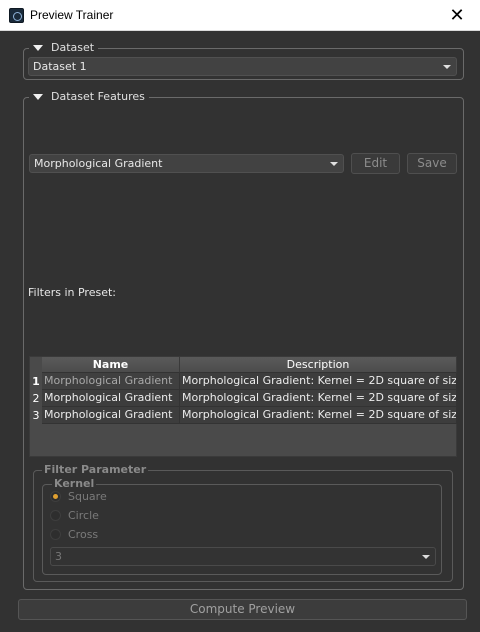 Image resolution: width=480 pixels, height=632 pixels. What do you see at coordinates (95, 469) in the screenshot?
I see `filter-parameter-title: Filter Parameter` at bounding box center [95, 469].